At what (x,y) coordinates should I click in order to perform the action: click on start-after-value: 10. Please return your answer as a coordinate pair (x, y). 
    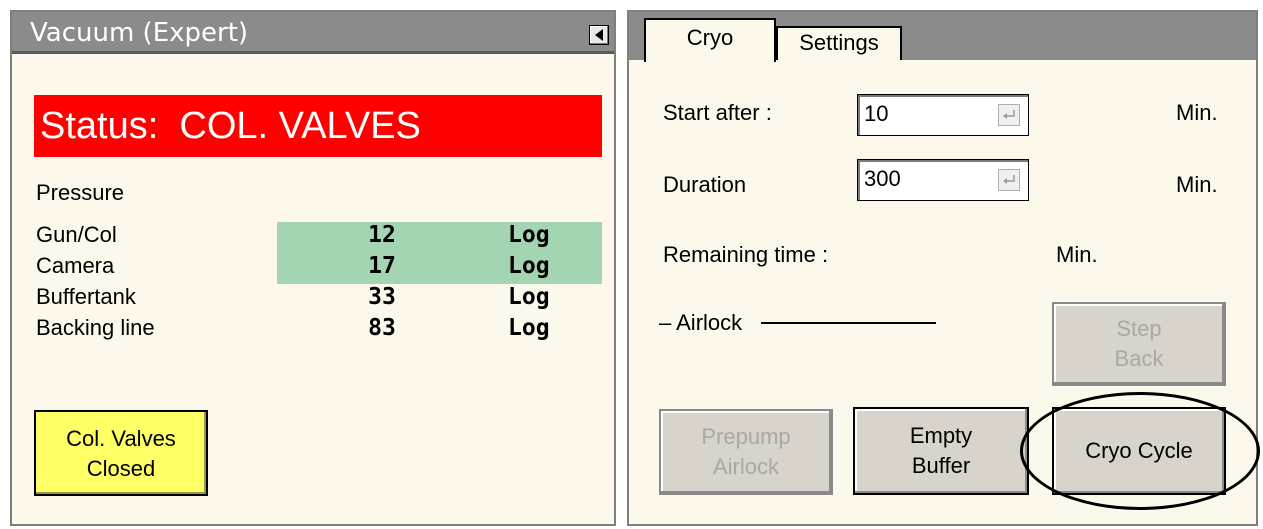
    Looking at the image, I should click on (876, 113).